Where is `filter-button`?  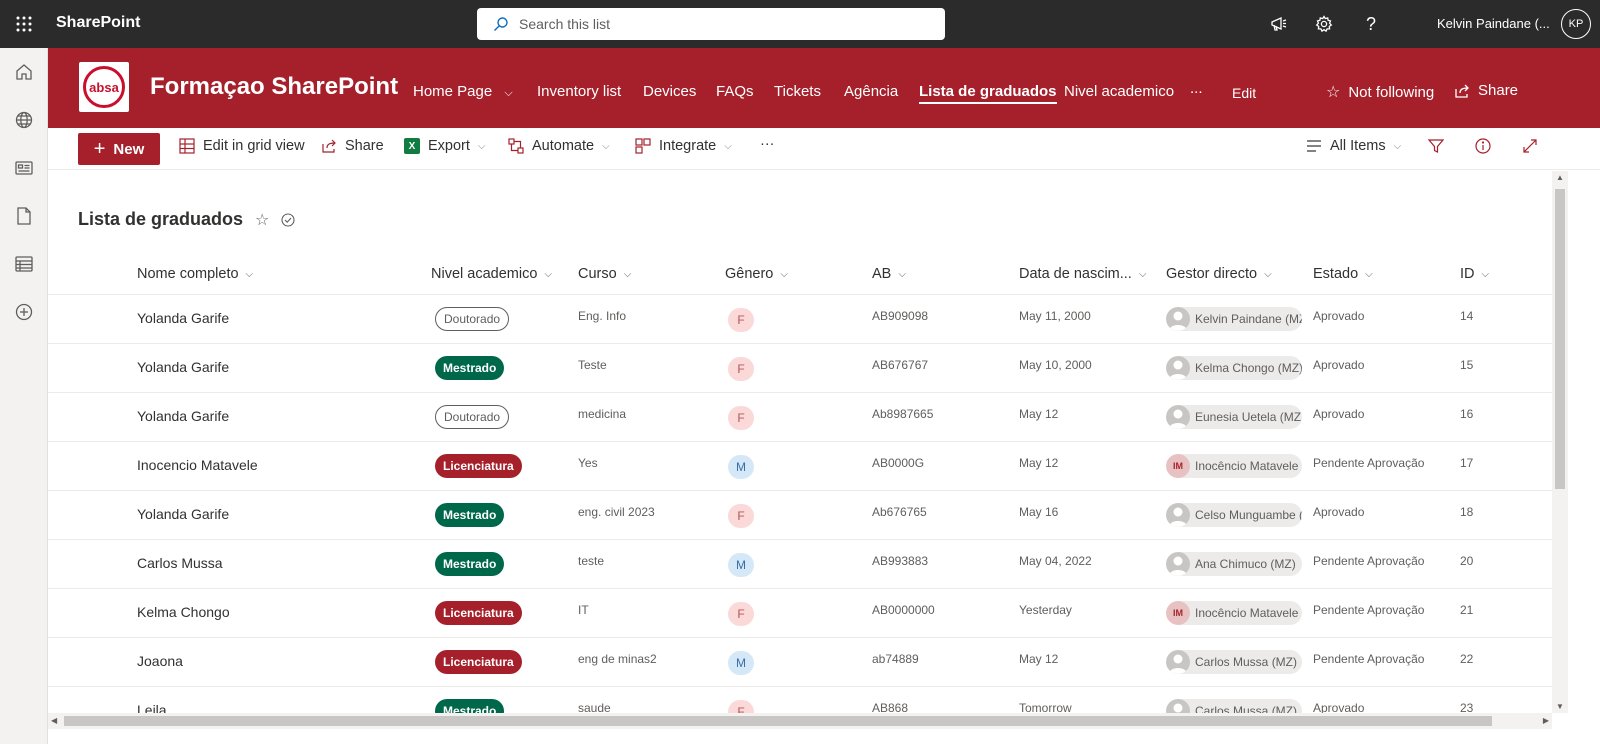 filter-button is located at coordinates (1436, 146).